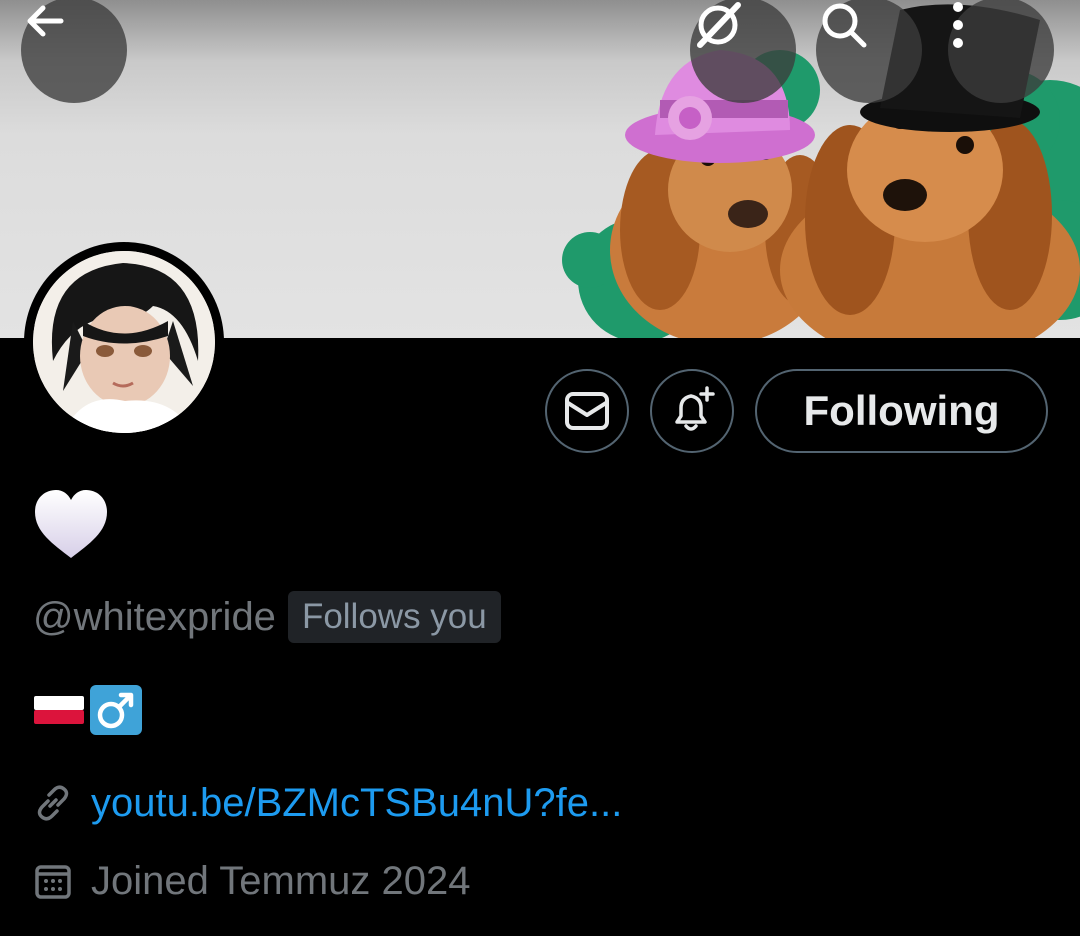 The height and width of the screenshot is (936, 1080). I want to click on poland-flag-icon, so click(59, 710).